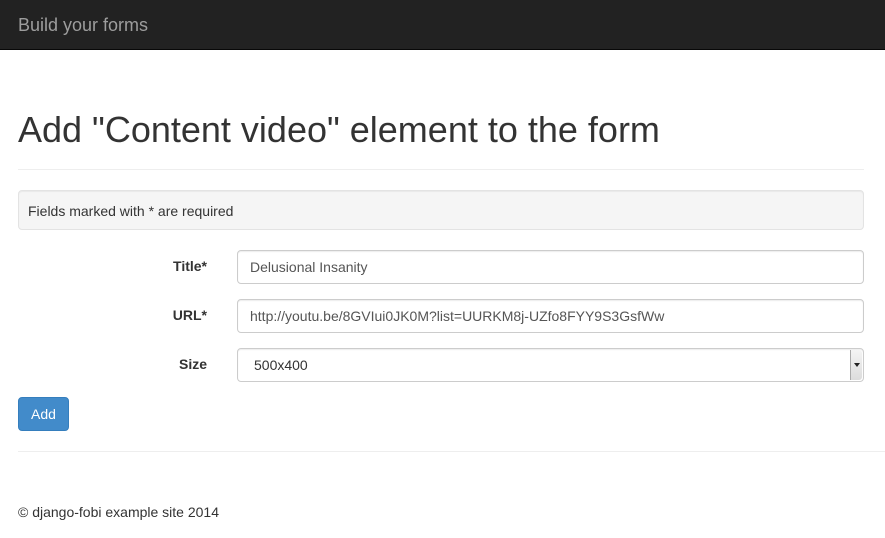 This screenshot has height=538, width=885. Describe the element at coordinates (442, 25) in the screenshot. I see `top-navbar: Build your forms` at that location.